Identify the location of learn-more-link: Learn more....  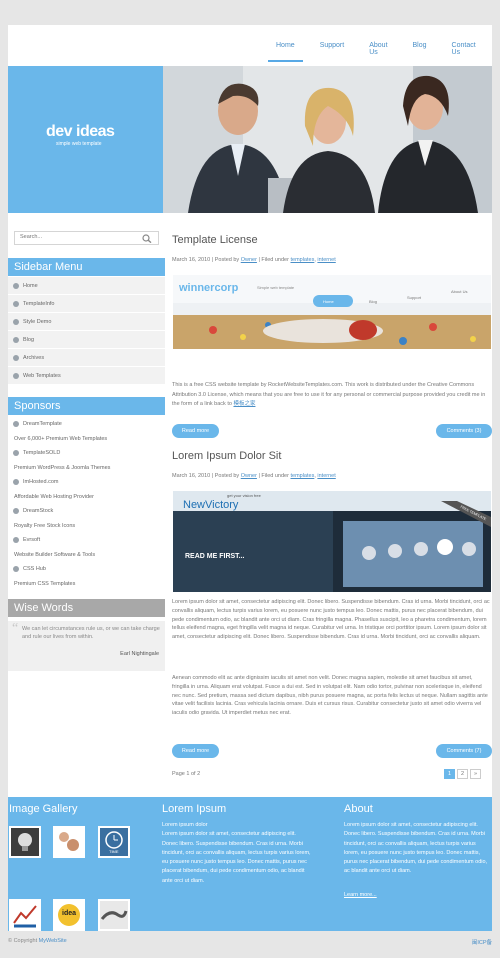
(360, 895).